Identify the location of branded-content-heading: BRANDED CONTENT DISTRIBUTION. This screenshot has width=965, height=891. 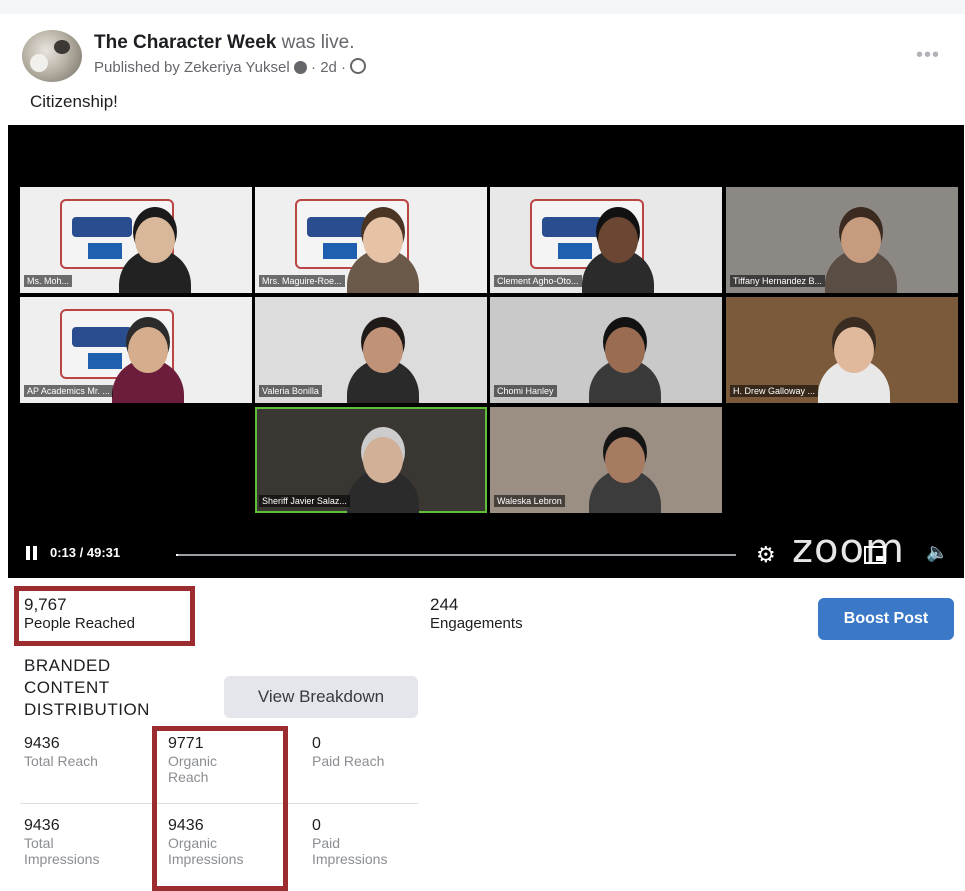
(87, 688).